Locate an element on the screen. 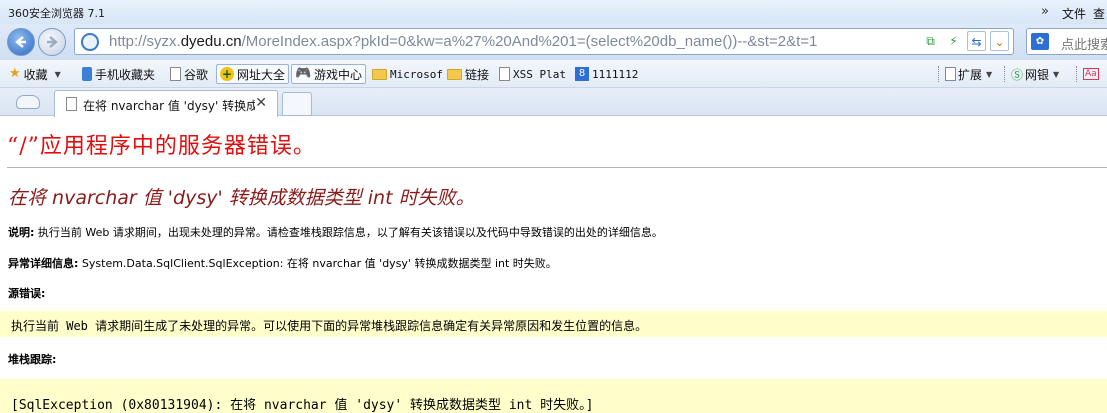  bookmark-mobile-label: 手机收藏夹 is located at coordinates (125, 74).